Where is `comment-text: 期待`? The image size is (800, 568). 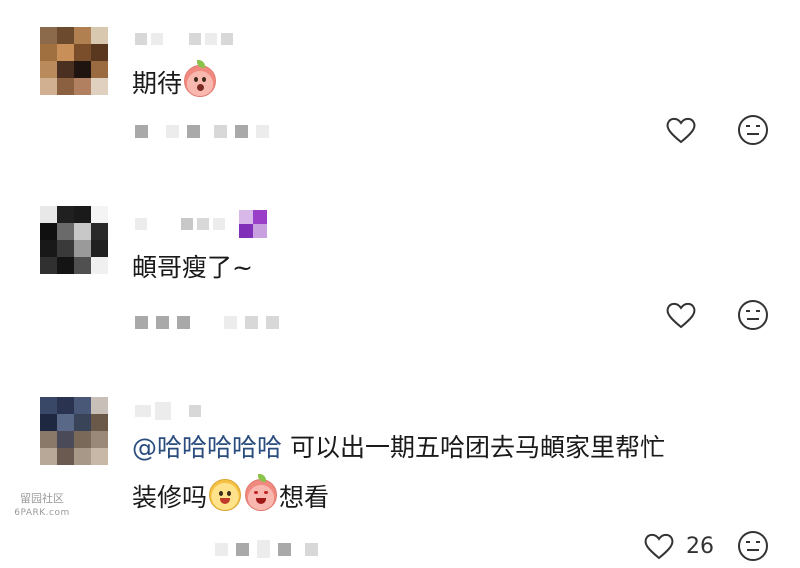
comment-text: 期待 is located at coordinates (175, 82).